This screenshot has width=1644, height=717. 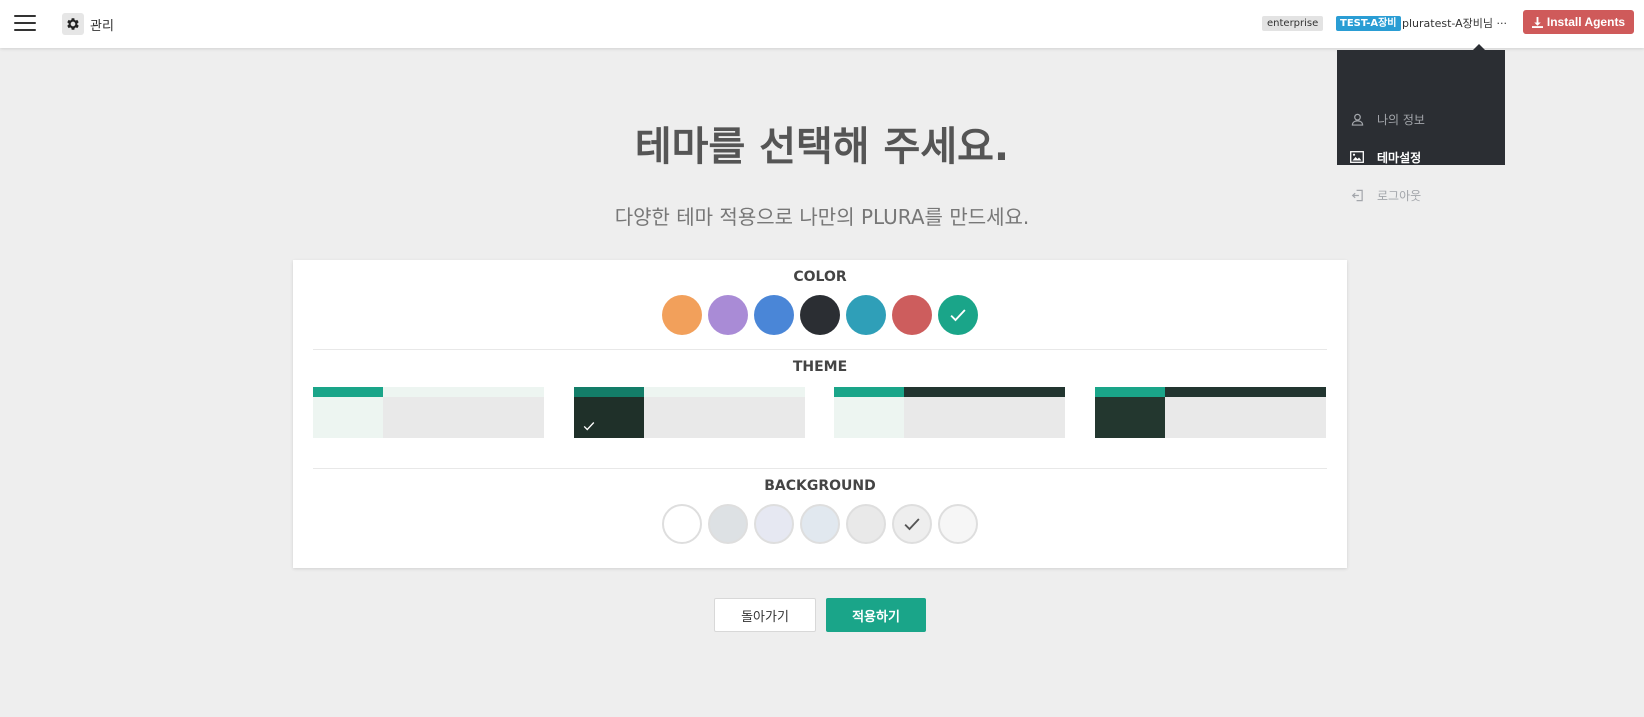 What do you see at coordinates (820, 486) in the screenshot?
I see `background-section-title: BACKGROUND` at bounding box center [820, 486].